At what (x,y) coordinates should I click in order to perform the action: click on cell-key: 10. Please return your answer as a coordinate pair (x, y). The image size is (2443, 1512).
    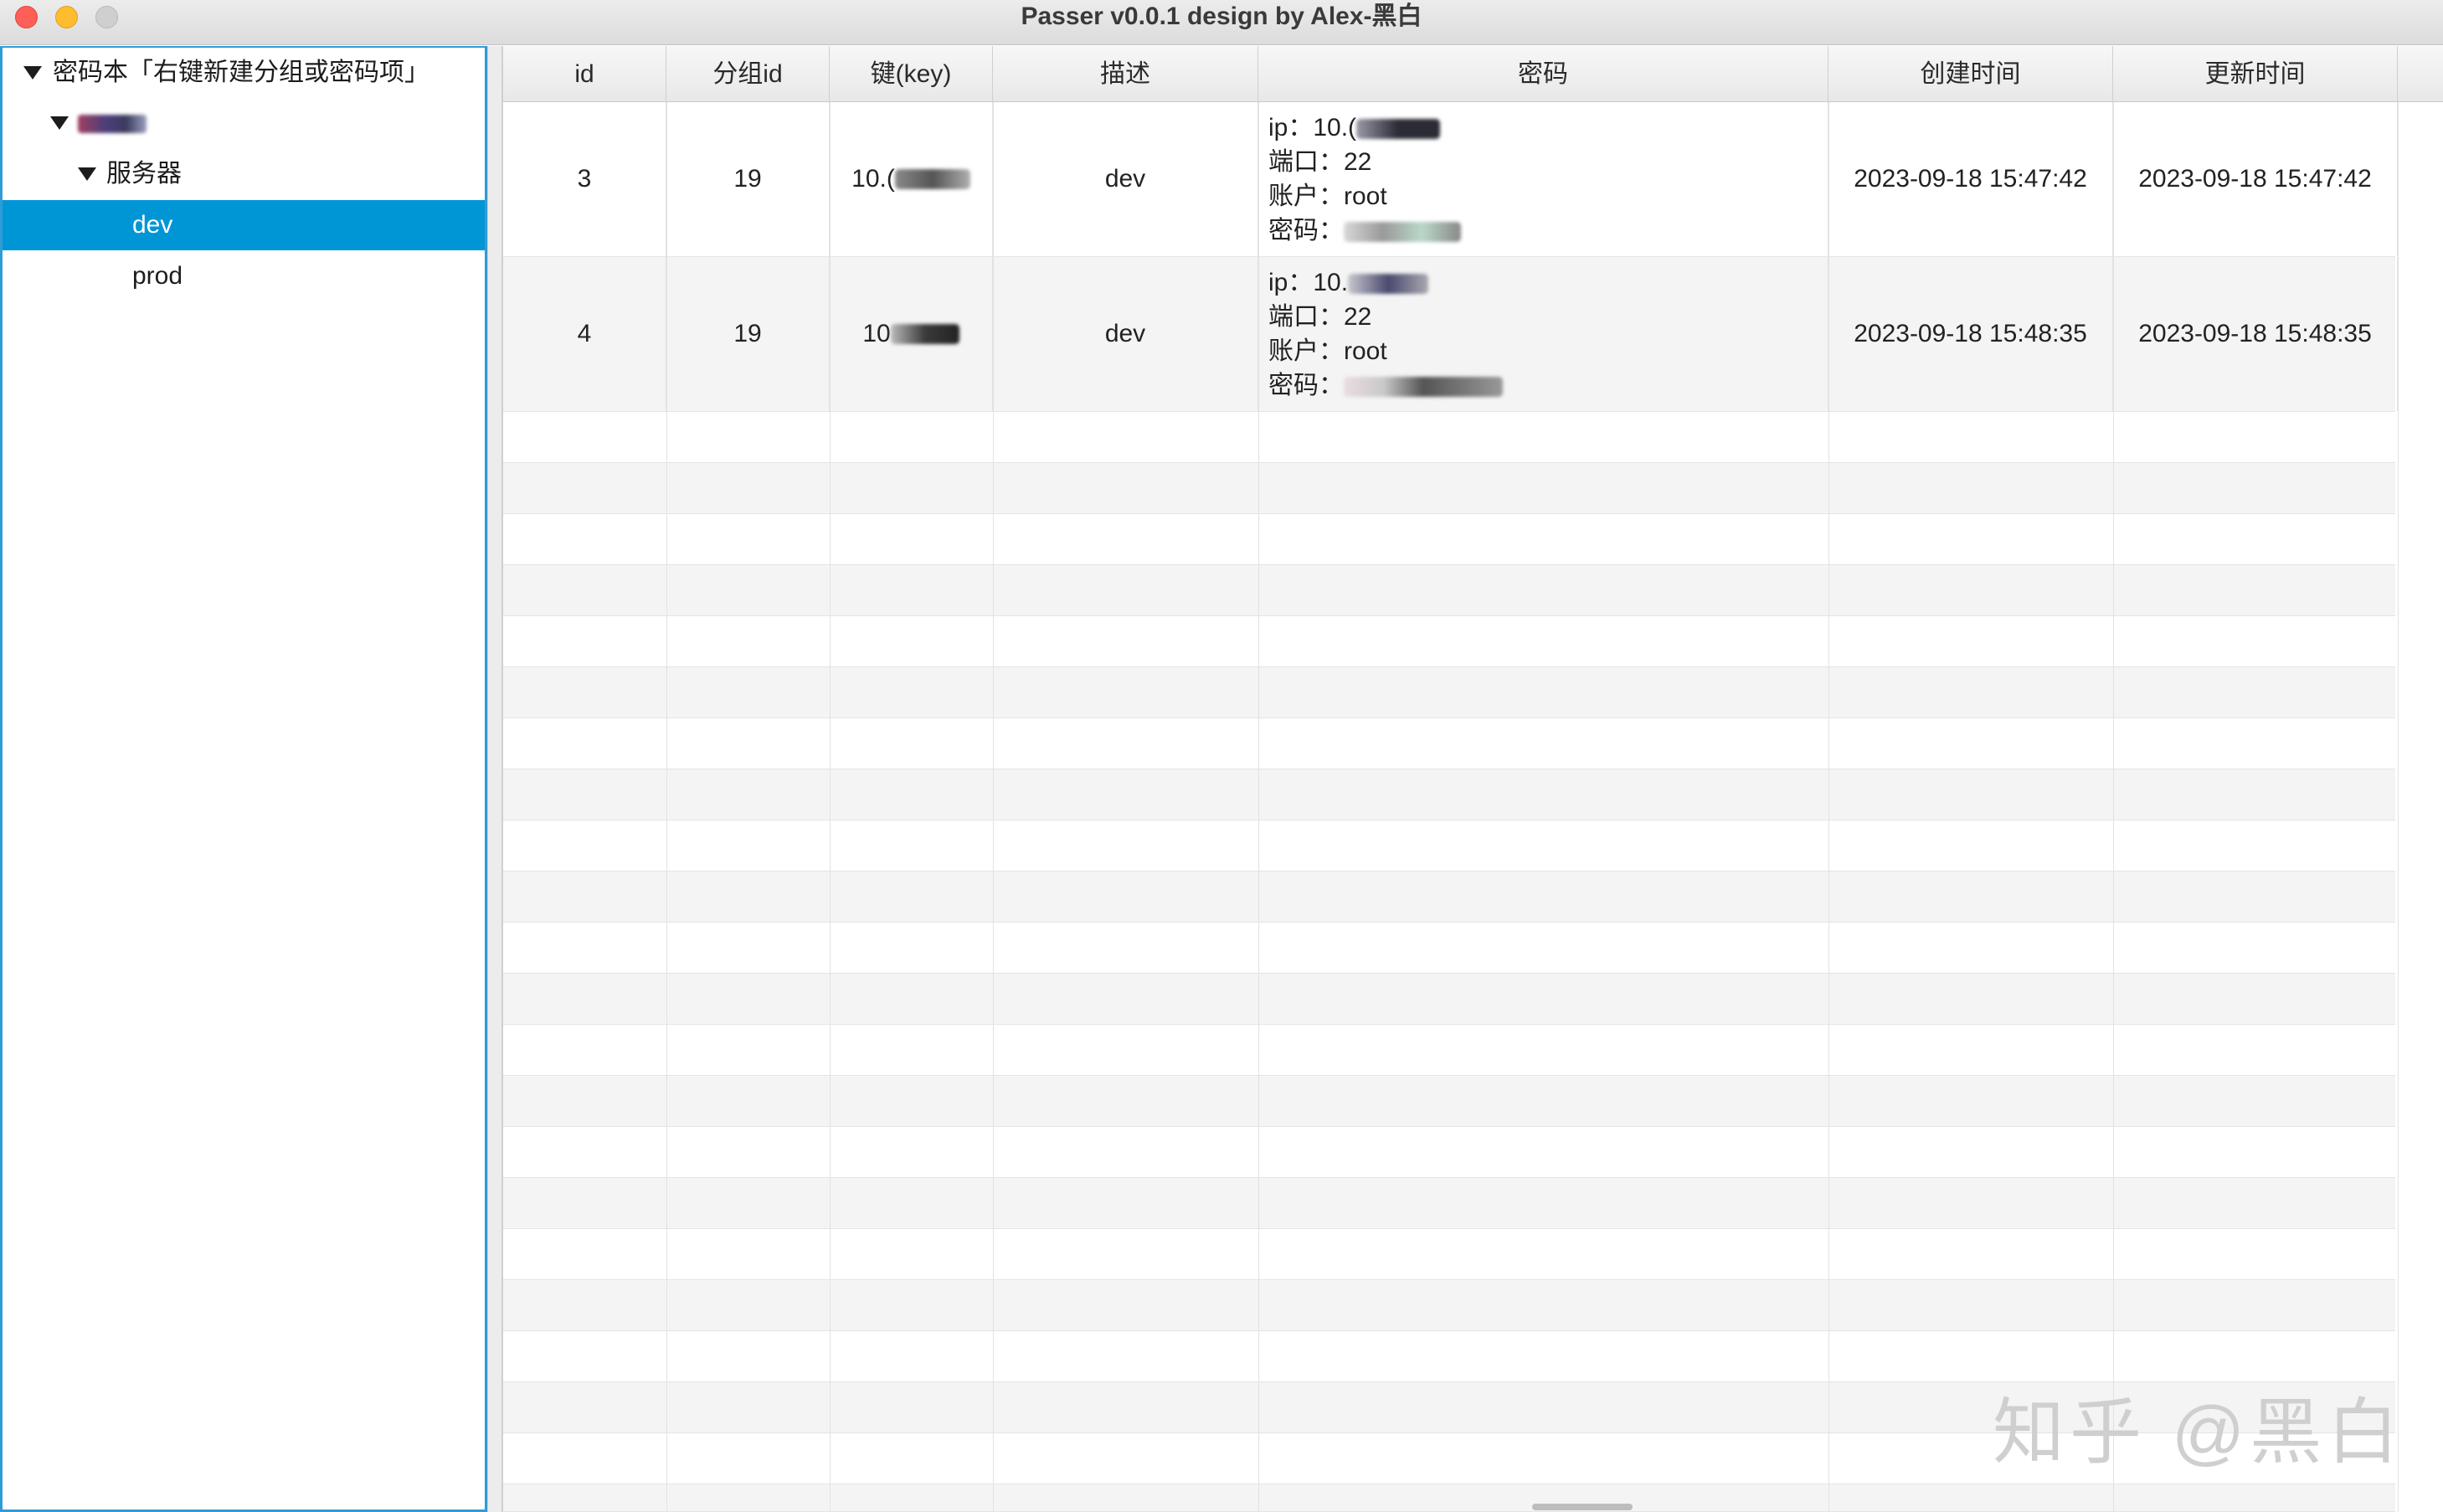
    Looking at the image, I should click on (911, 334).